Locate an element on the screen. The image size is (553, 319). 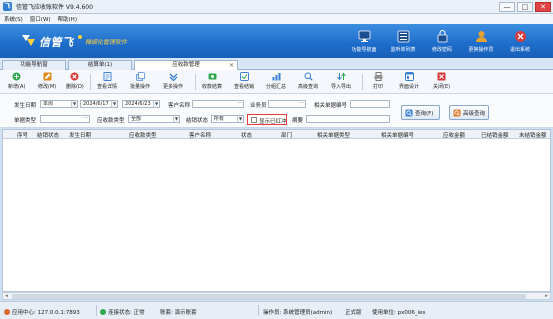
menu-help: 帮助(H) is located at coordinates (67, 19).